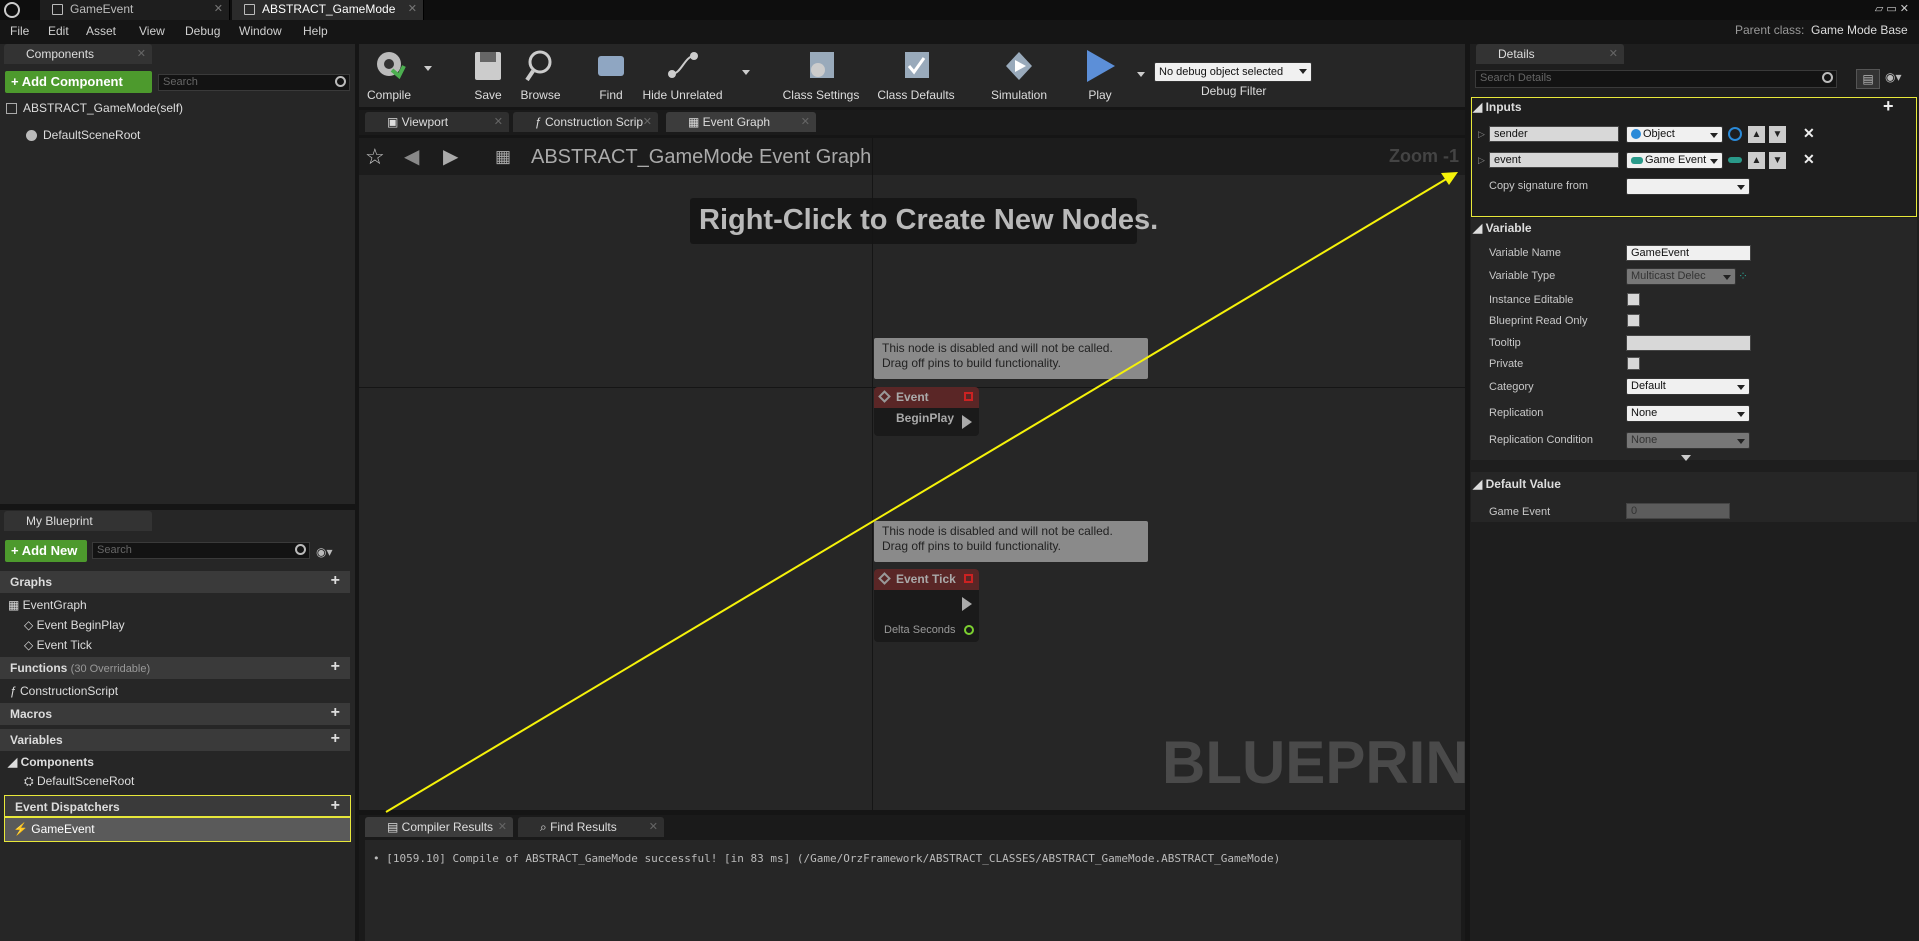  What do you see at coordinates (1233, 72) in the screenshot?
I see `debug-object-select: No debug object selected` at bounding box center [1233, 72].